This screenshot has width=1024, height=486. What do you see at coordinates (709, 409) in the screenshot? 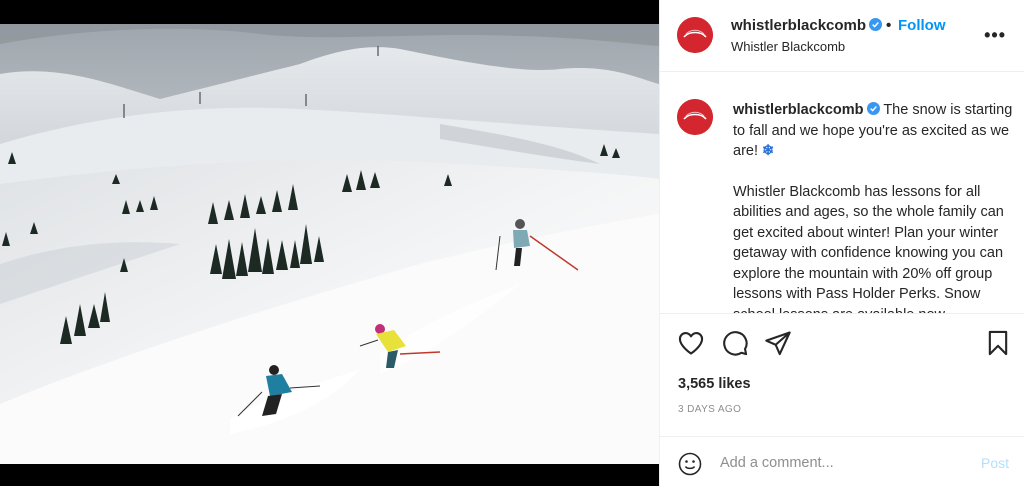
I see `post-date: 3 DAYS AGO` at bounding box center [709, 409].